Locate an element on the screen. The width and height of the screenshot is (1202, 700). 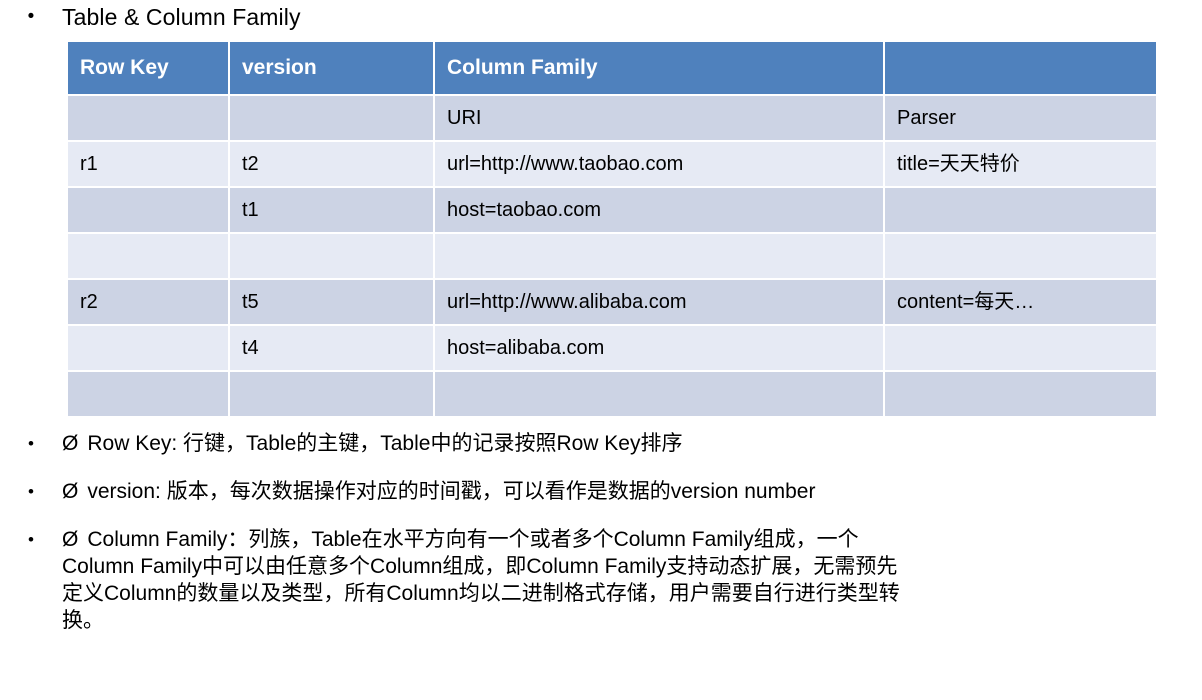
cell-column-family: url=http://www.alibaba.com is located at coordinates (660, 303).